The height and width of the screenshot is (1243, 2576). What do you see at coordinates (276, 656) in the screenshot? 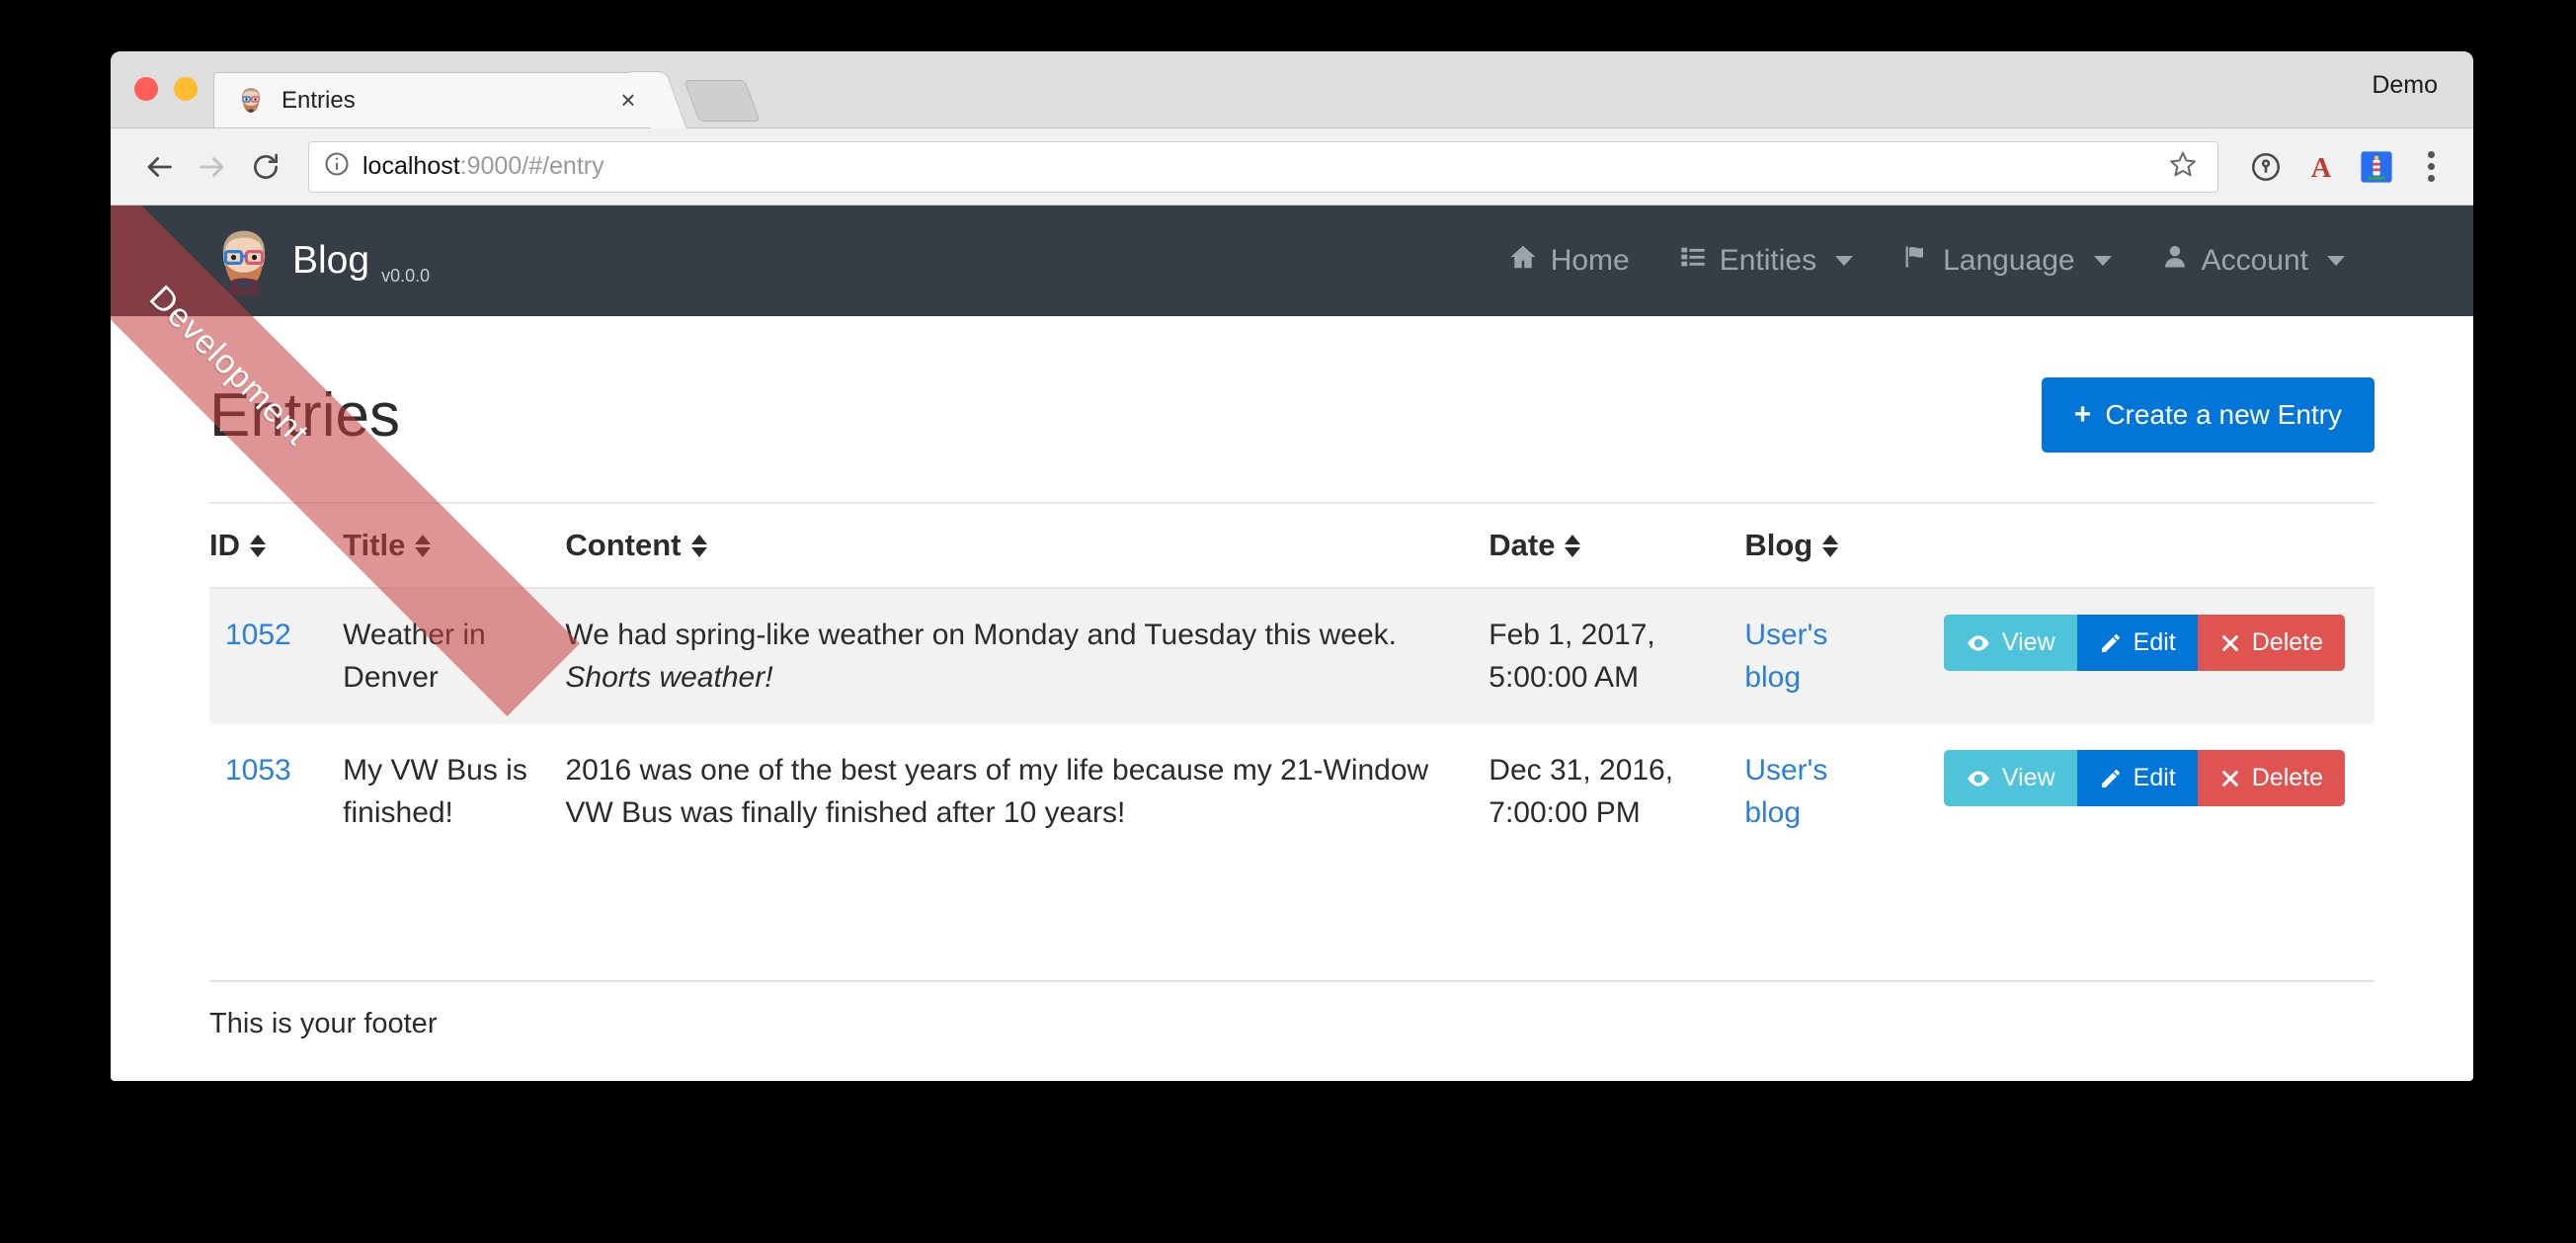
I see `cell-id: 1052` at bounding box center [276, 656].